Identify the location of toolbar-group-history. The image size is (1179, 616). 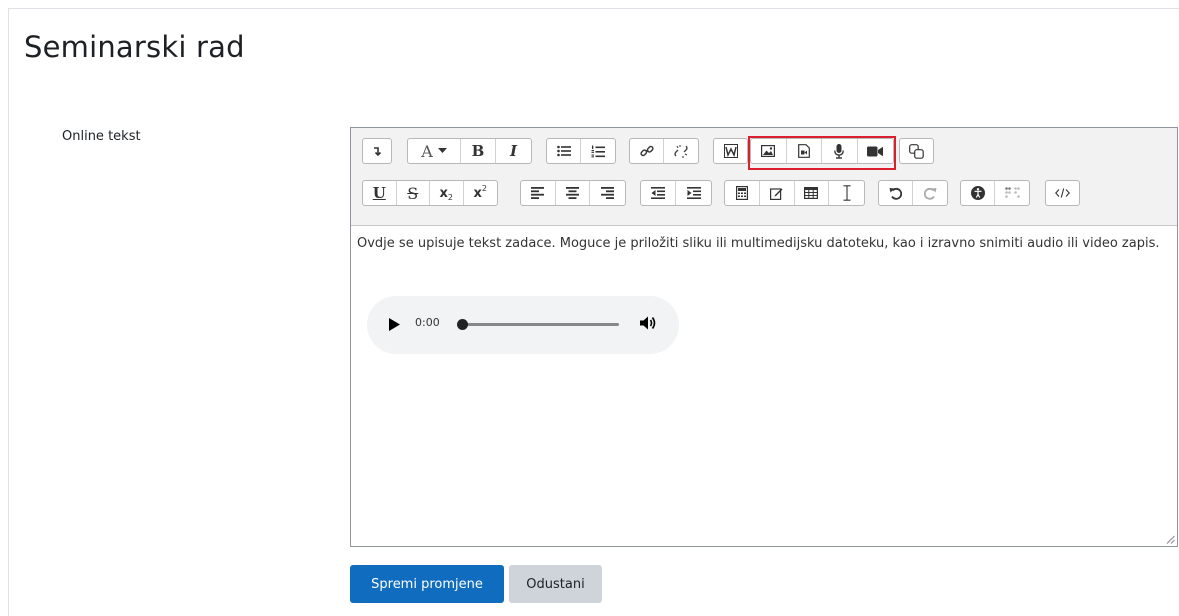
(913, 193).